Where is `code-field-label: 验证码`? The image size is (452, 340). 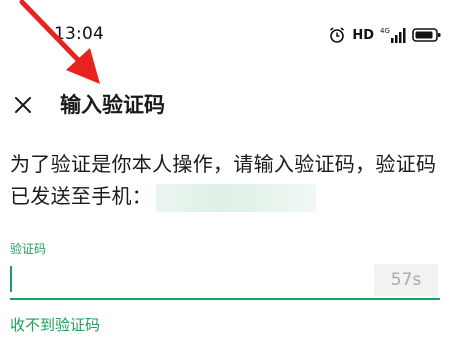
code-field-label: 验证码 is located at coordinates (28, 249).